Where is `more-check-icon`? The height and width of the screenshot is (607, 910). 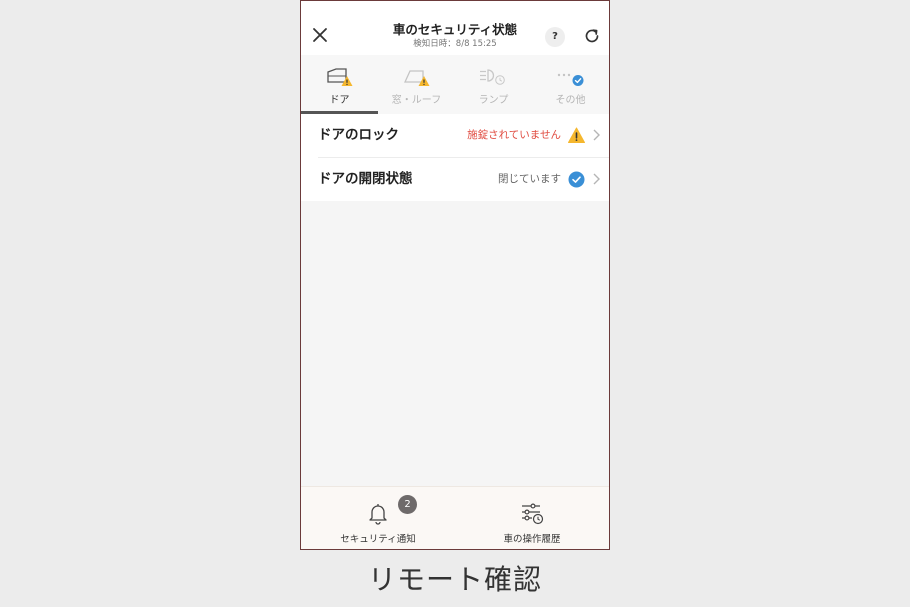 more-check-icon is located at coordinates (570, 79).